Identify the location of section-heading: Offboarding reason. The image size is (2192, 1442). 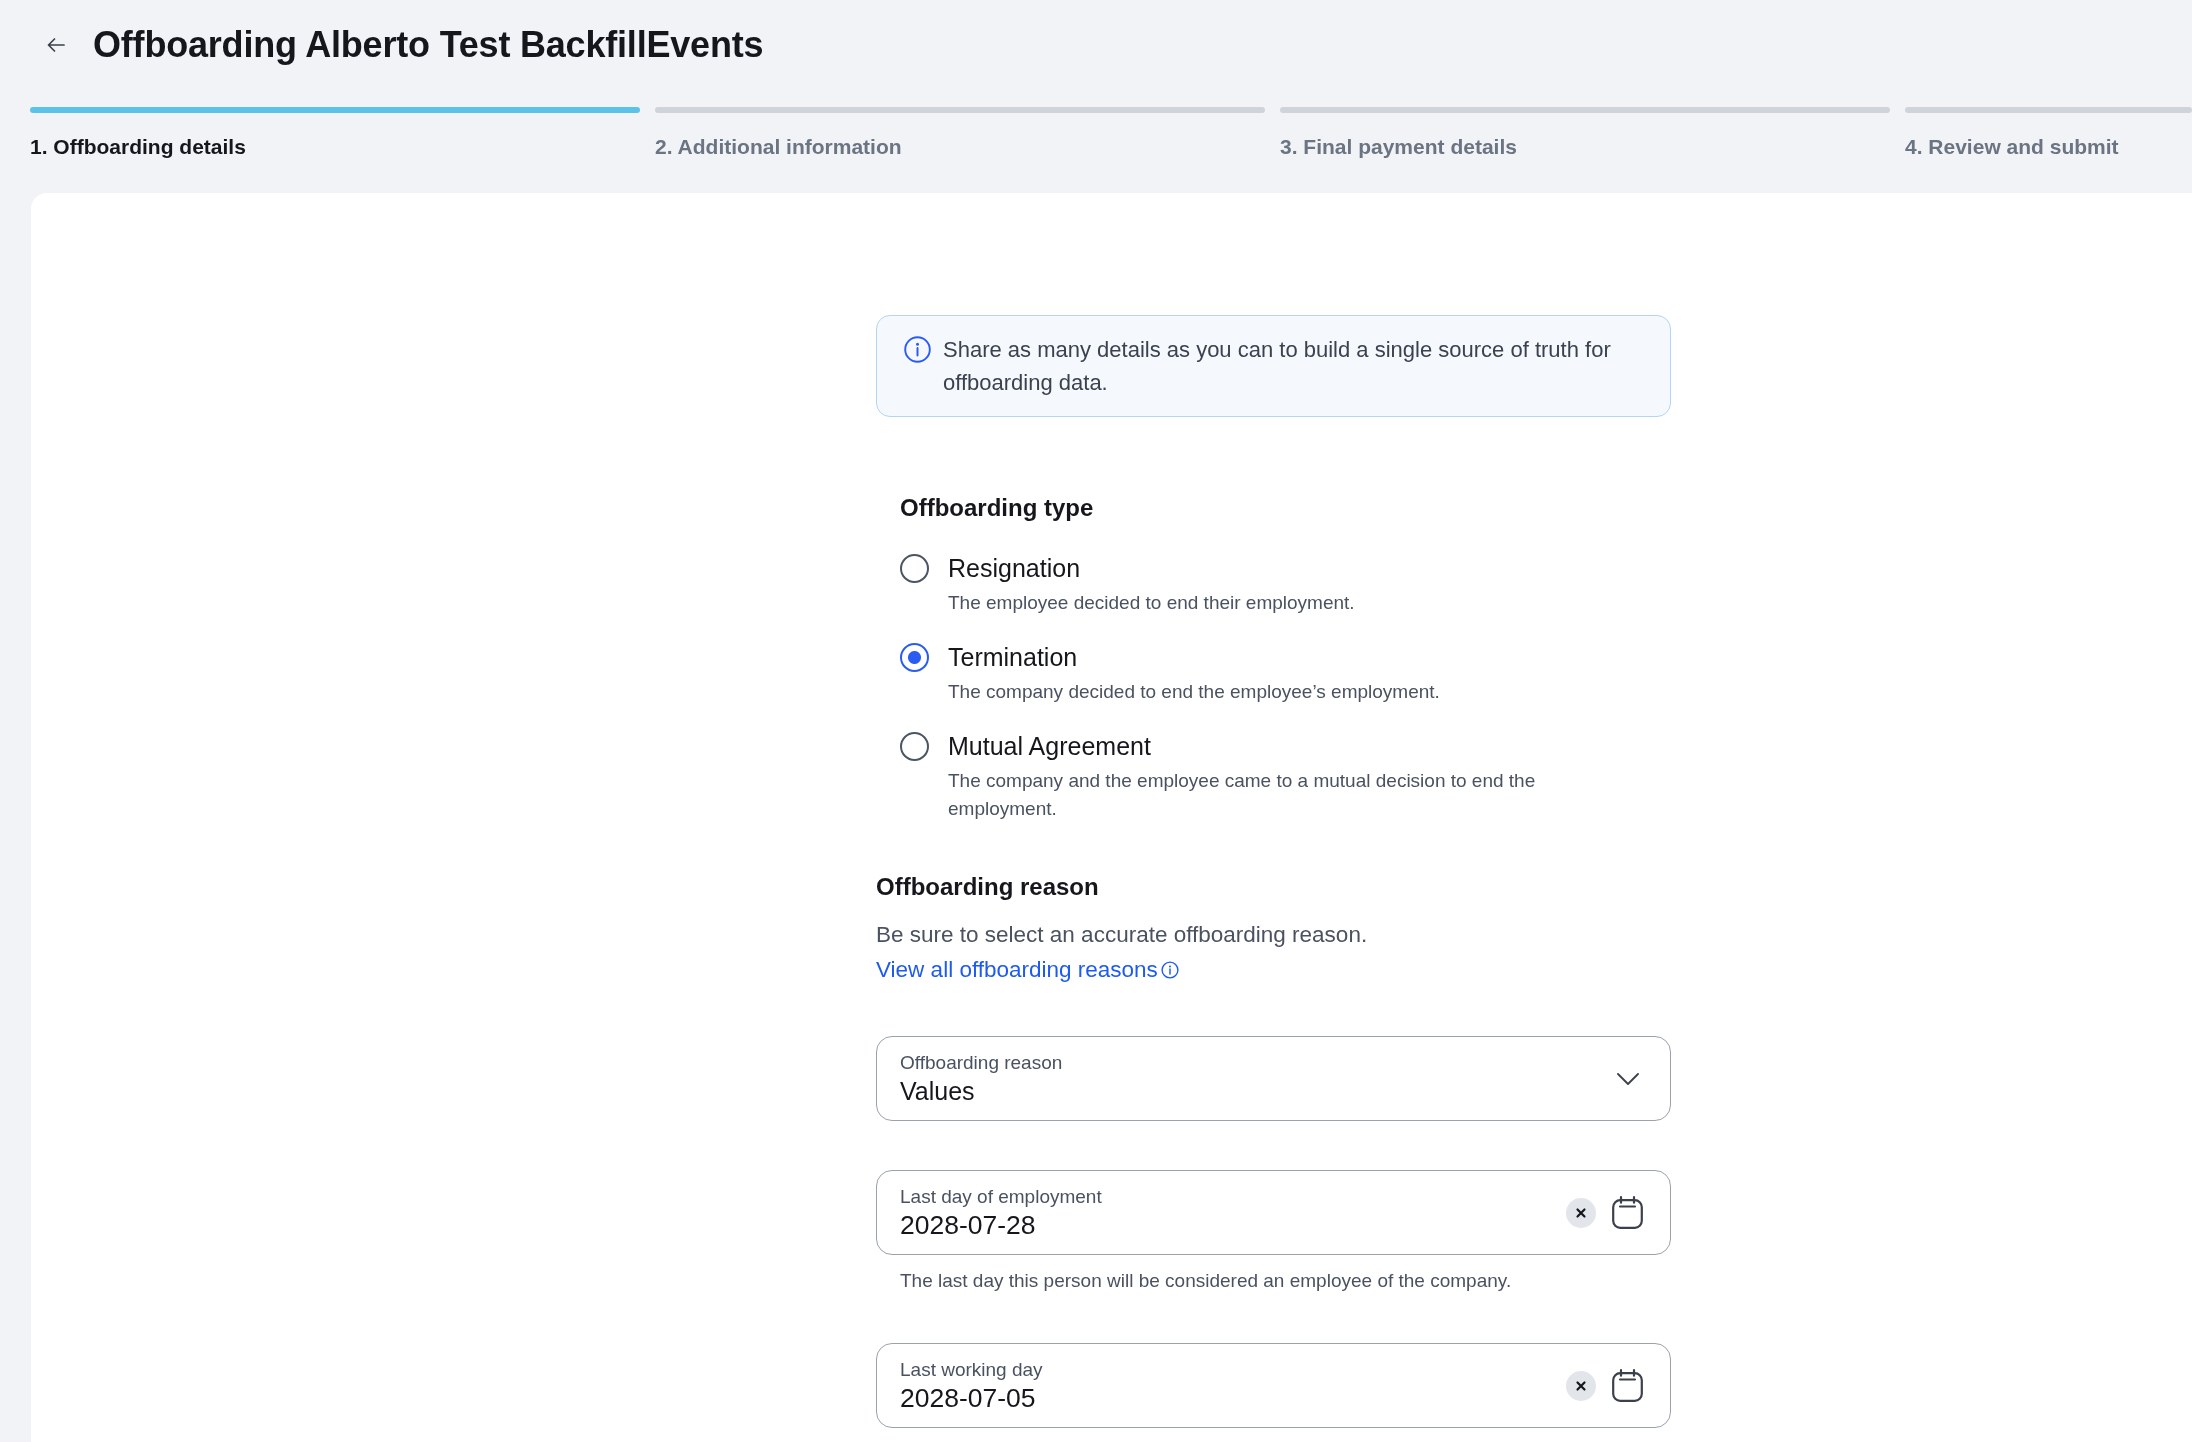
(988, 887).